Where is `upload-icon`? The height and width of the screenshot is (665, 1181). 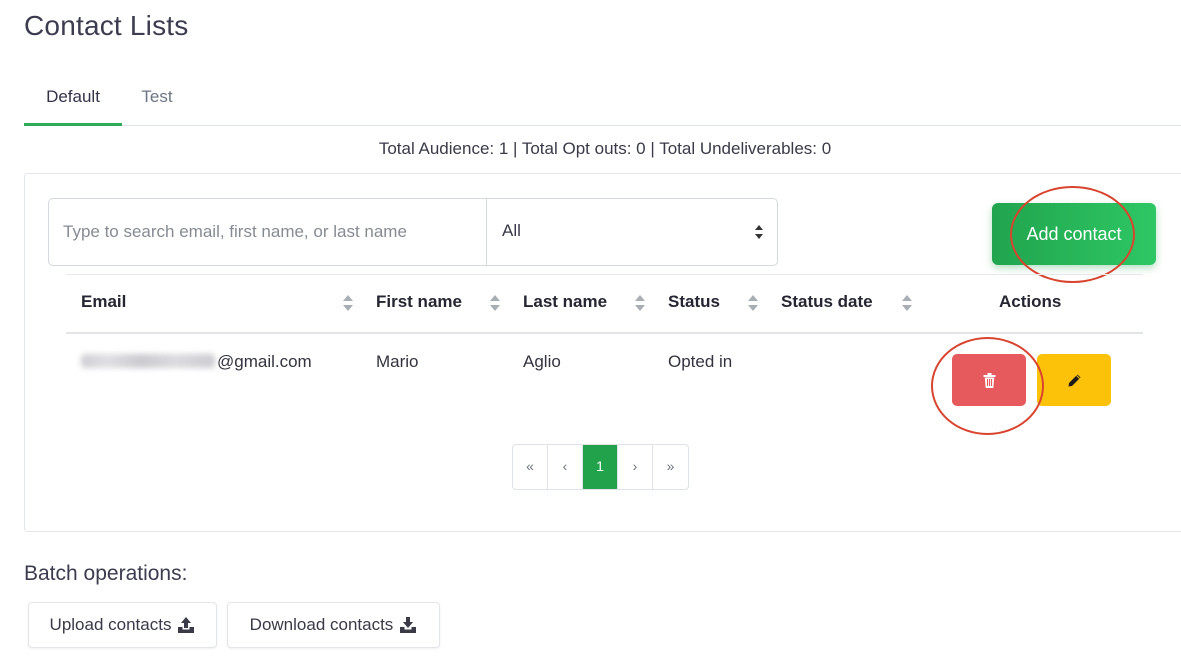
upload-icon is located at coordinates (186, 625).